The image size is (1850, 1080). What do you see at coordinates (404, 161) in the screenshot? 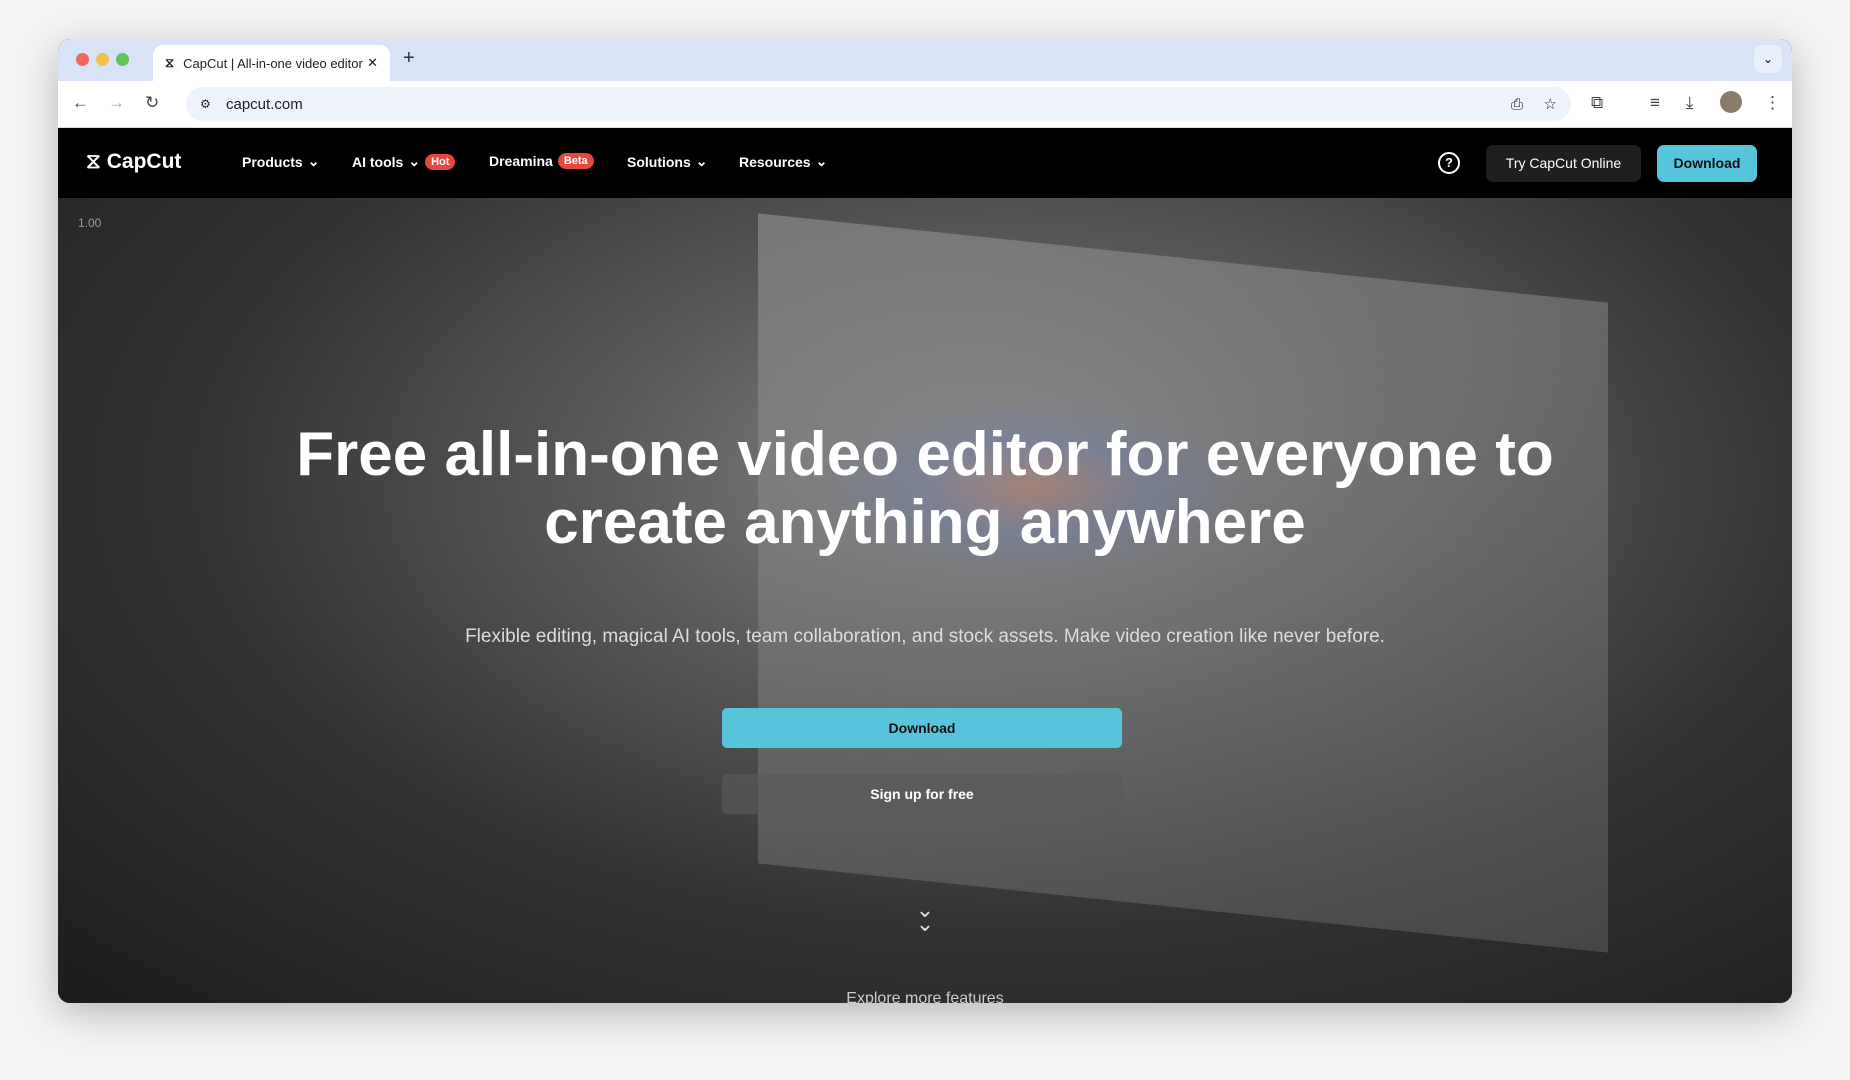
I see `nav-ai-tools: AI tools ⌄ Hot` at bounding box center [404, 161].